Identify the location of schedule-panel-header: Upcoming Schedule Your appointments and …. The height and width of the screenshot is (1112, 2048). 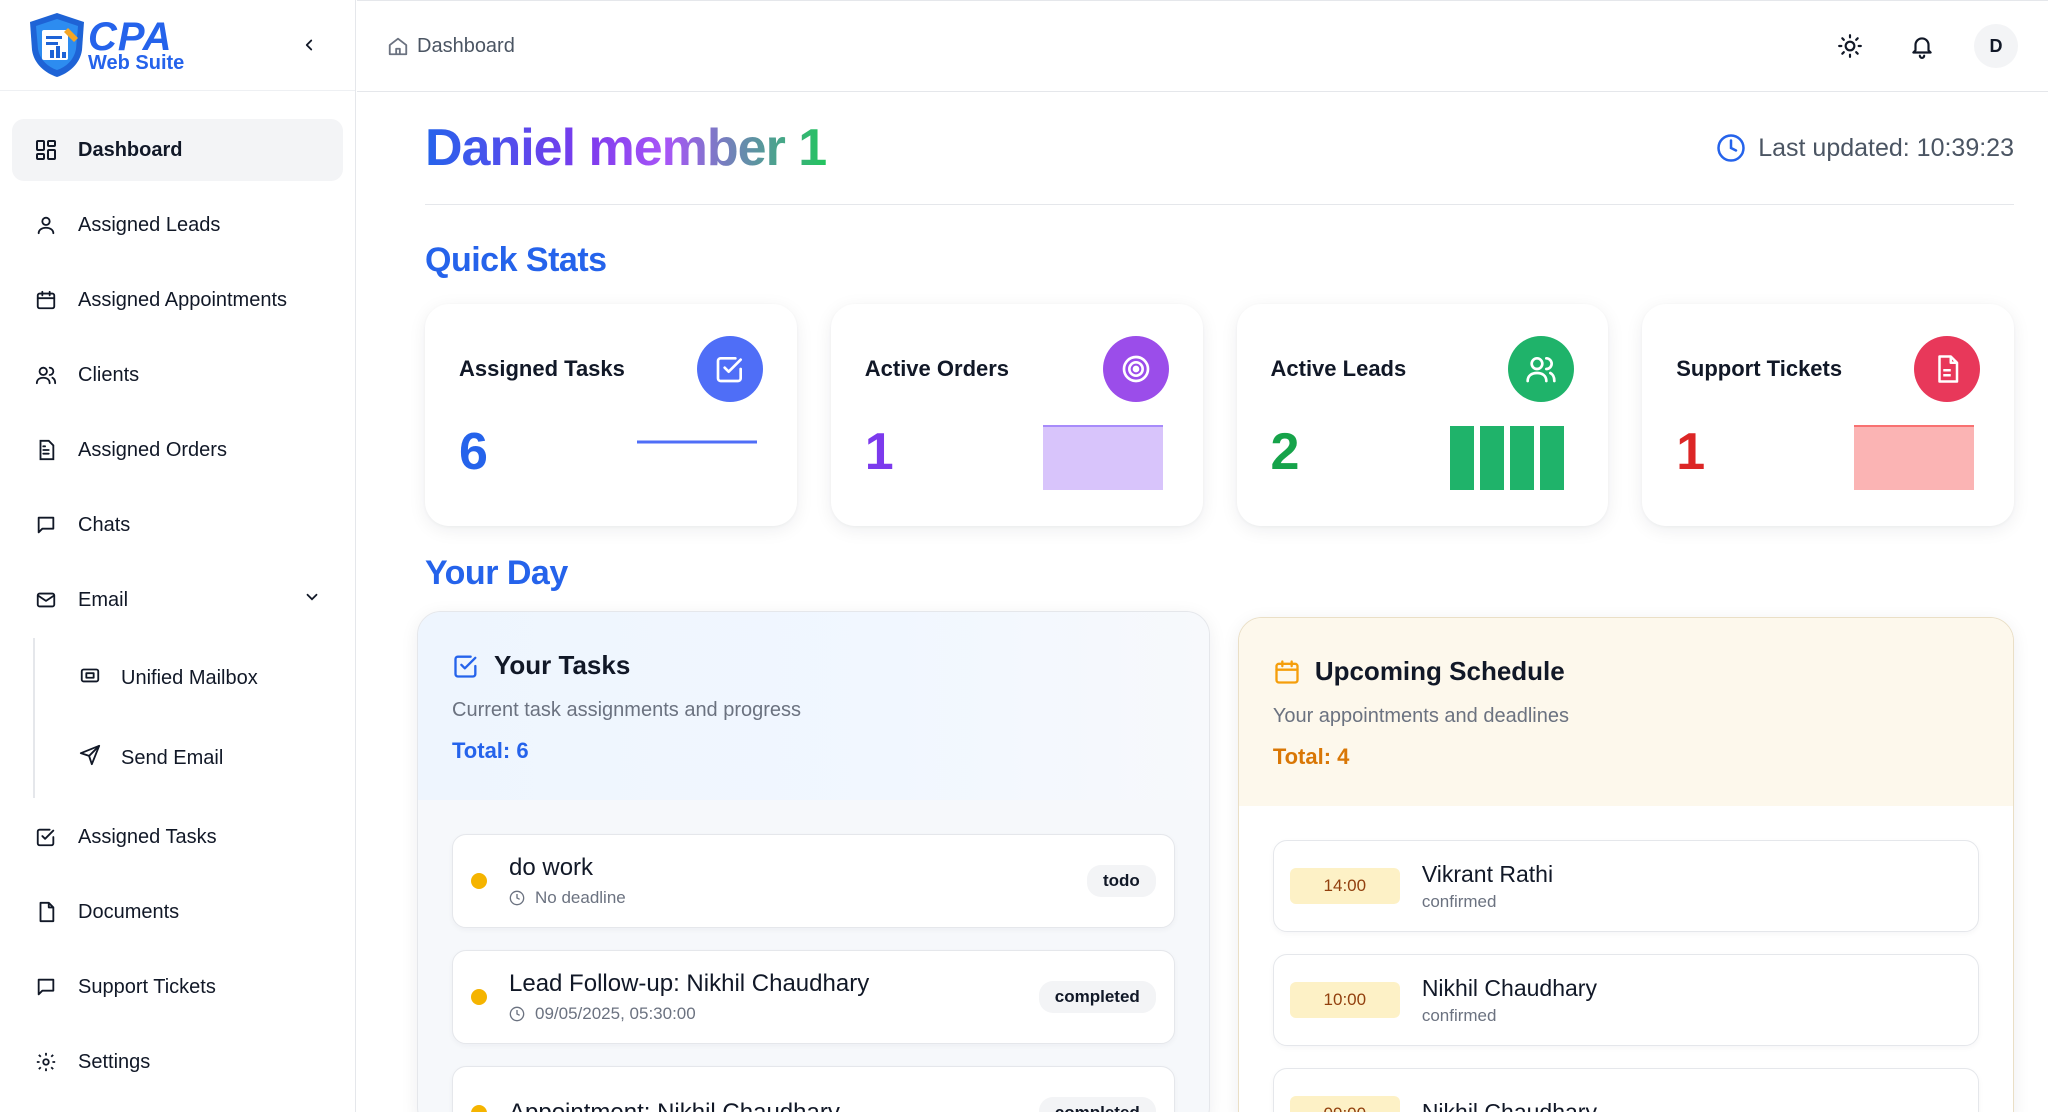
(1625, 712).